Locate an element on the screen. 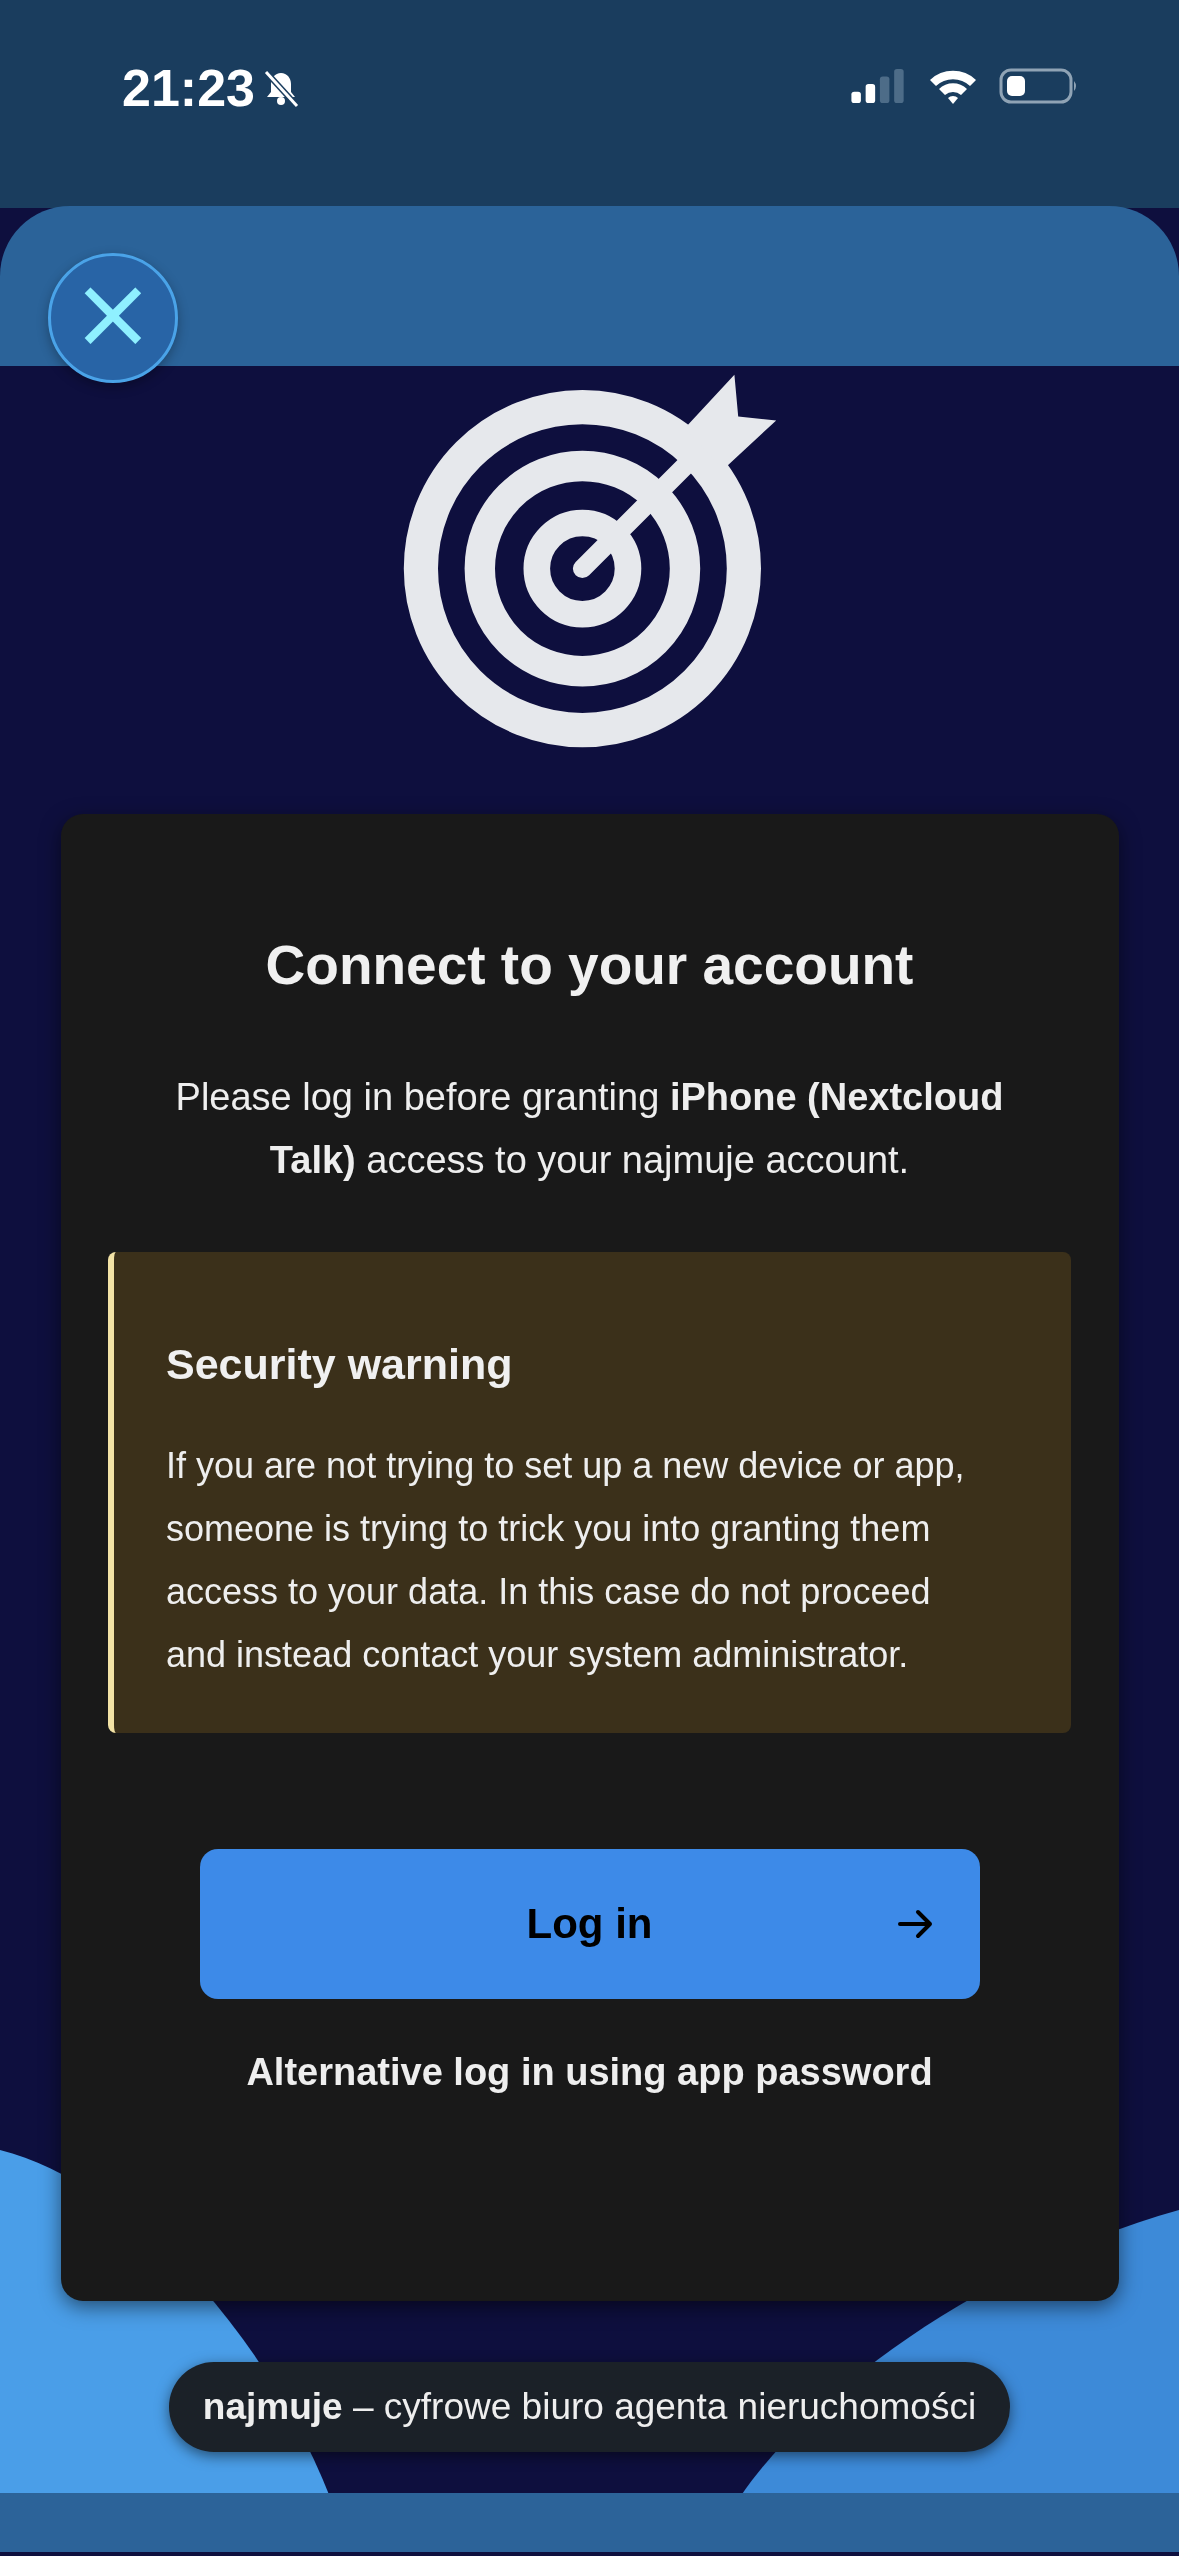 This screenshot has height=2556, width=1179. card-title: Connect to your account is located at coordinates (589, 965).